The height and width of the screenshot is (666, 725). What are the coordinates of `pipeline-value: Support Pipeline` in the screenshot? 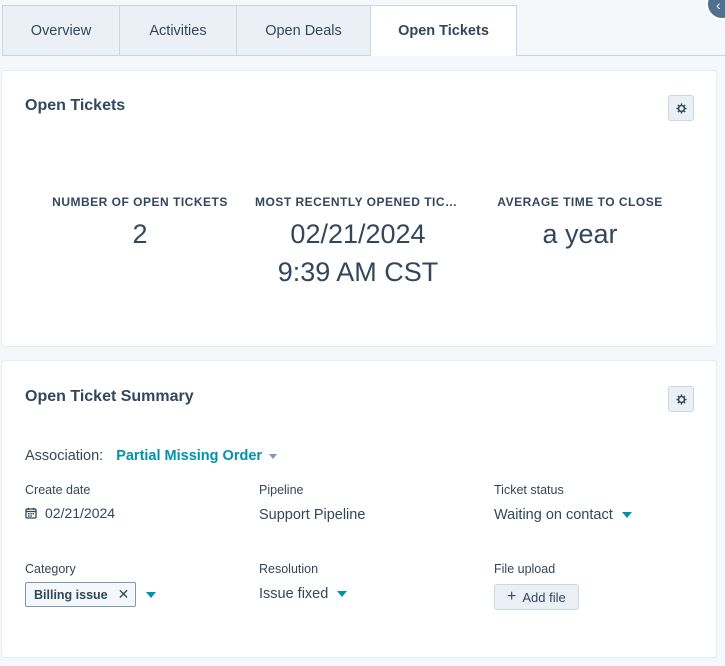 It's located at (312, 515).